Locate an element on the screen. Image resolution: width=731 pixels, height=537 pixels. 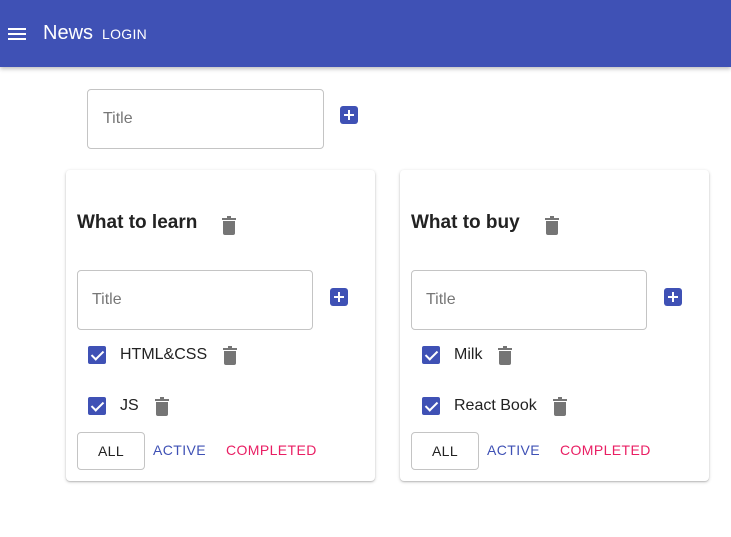
menu-icon is located at coordinates (18, 34).